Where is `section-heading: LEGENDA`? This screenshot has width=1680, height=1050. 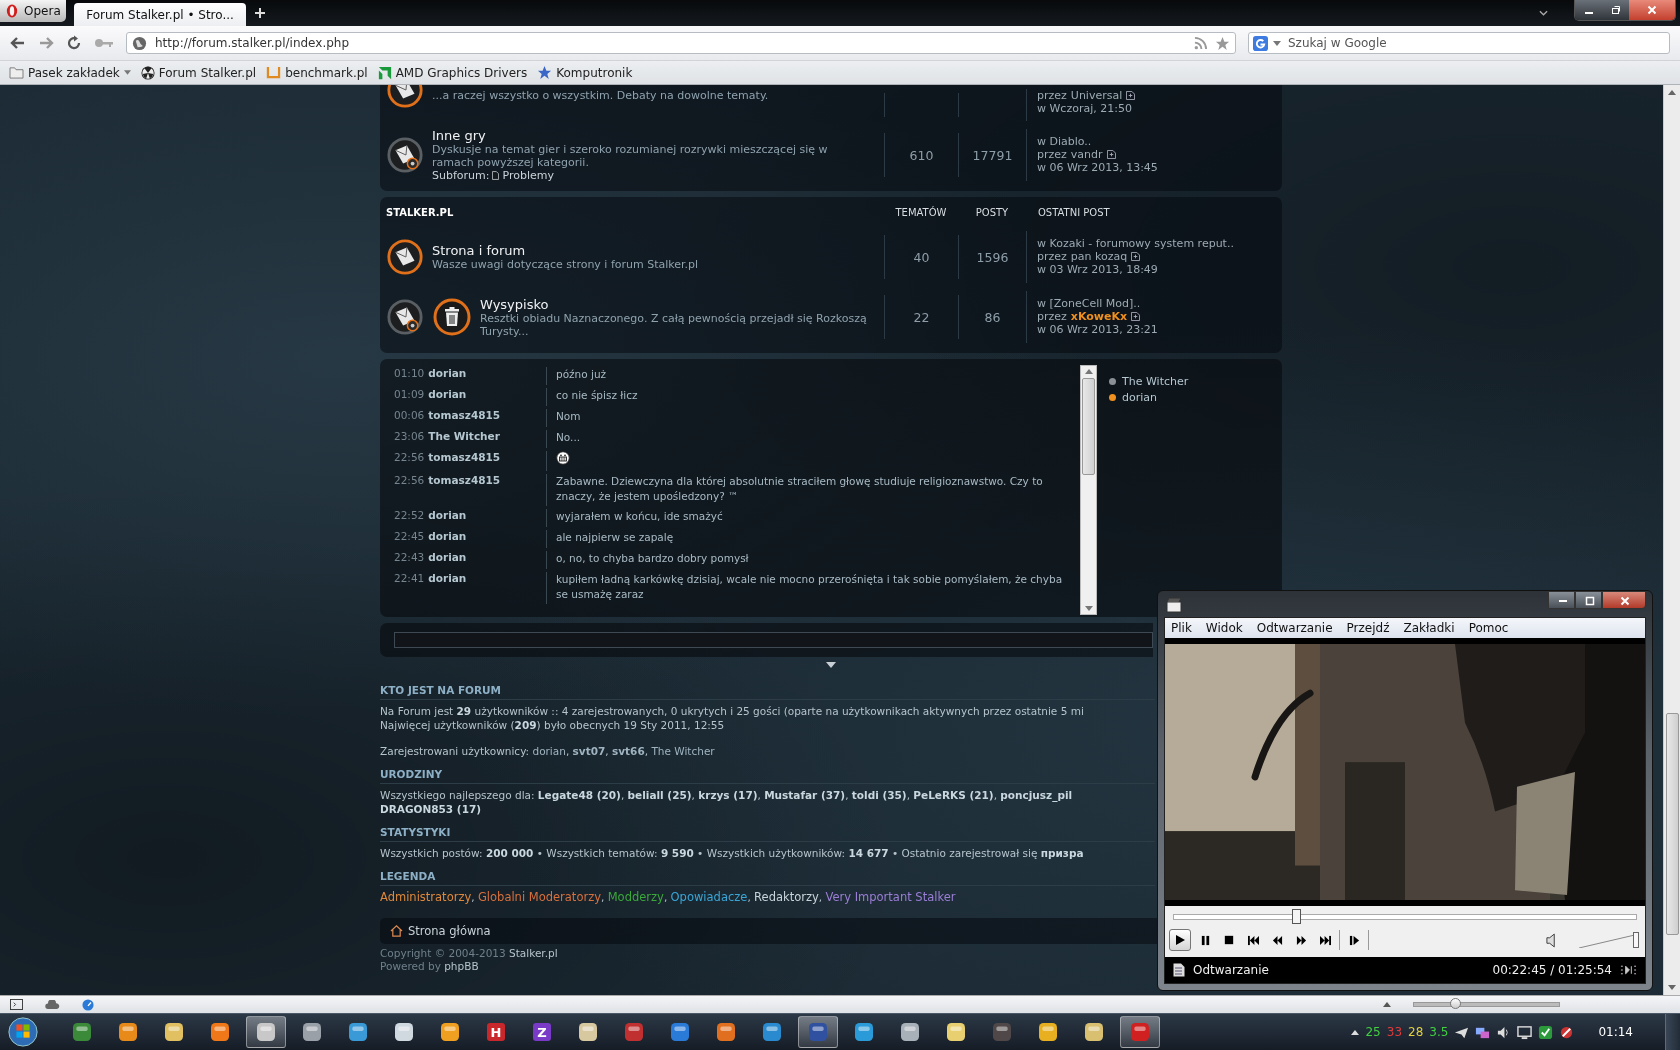
section-heading: LEGENDA is located at coordinates (767, 875).